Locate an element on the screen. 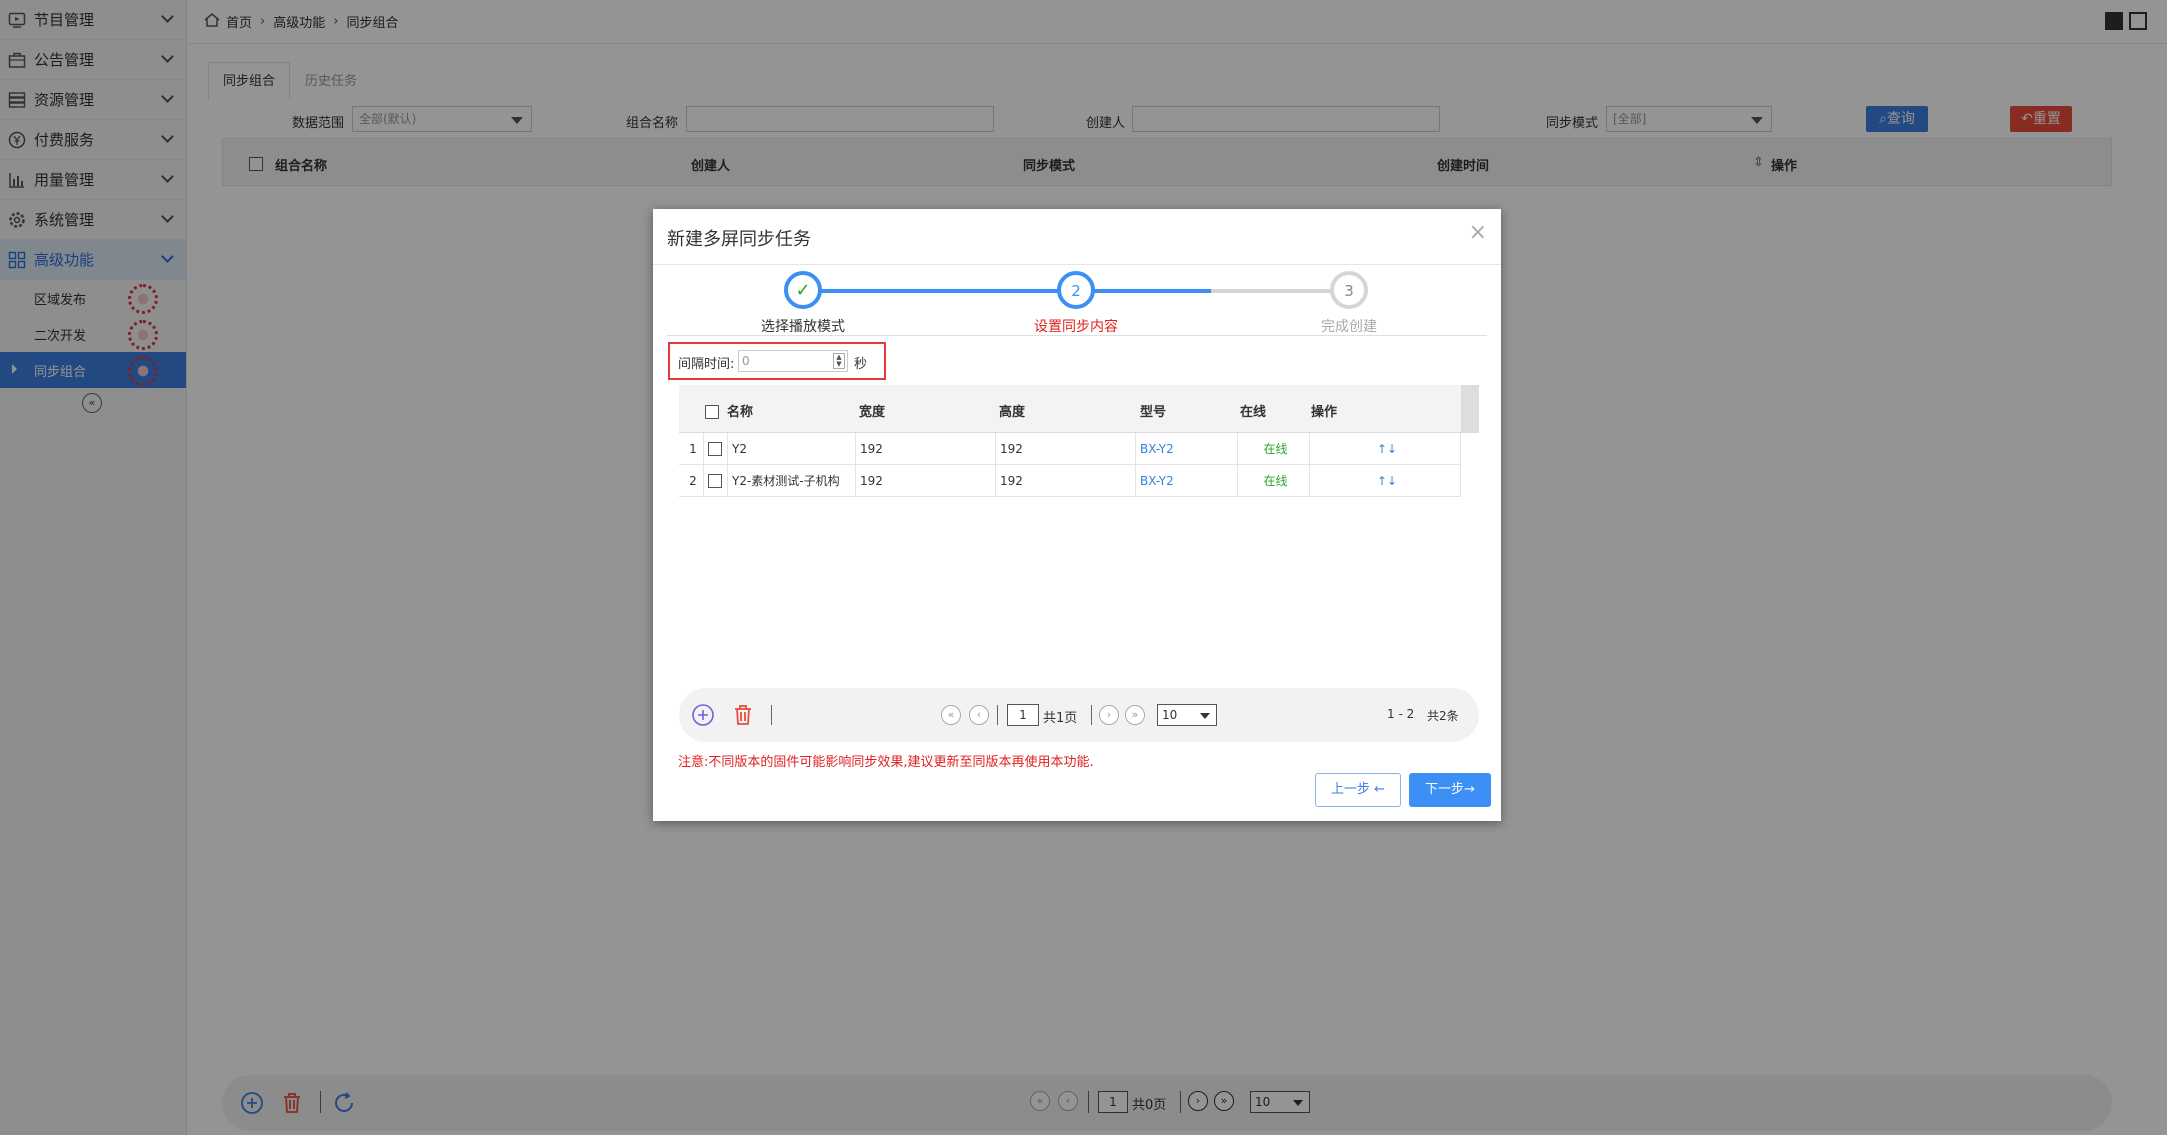 Image resolution: width=2167 pixels, height=1135 pixels. col-model: 型号 is located at coordinates (1153, 412).